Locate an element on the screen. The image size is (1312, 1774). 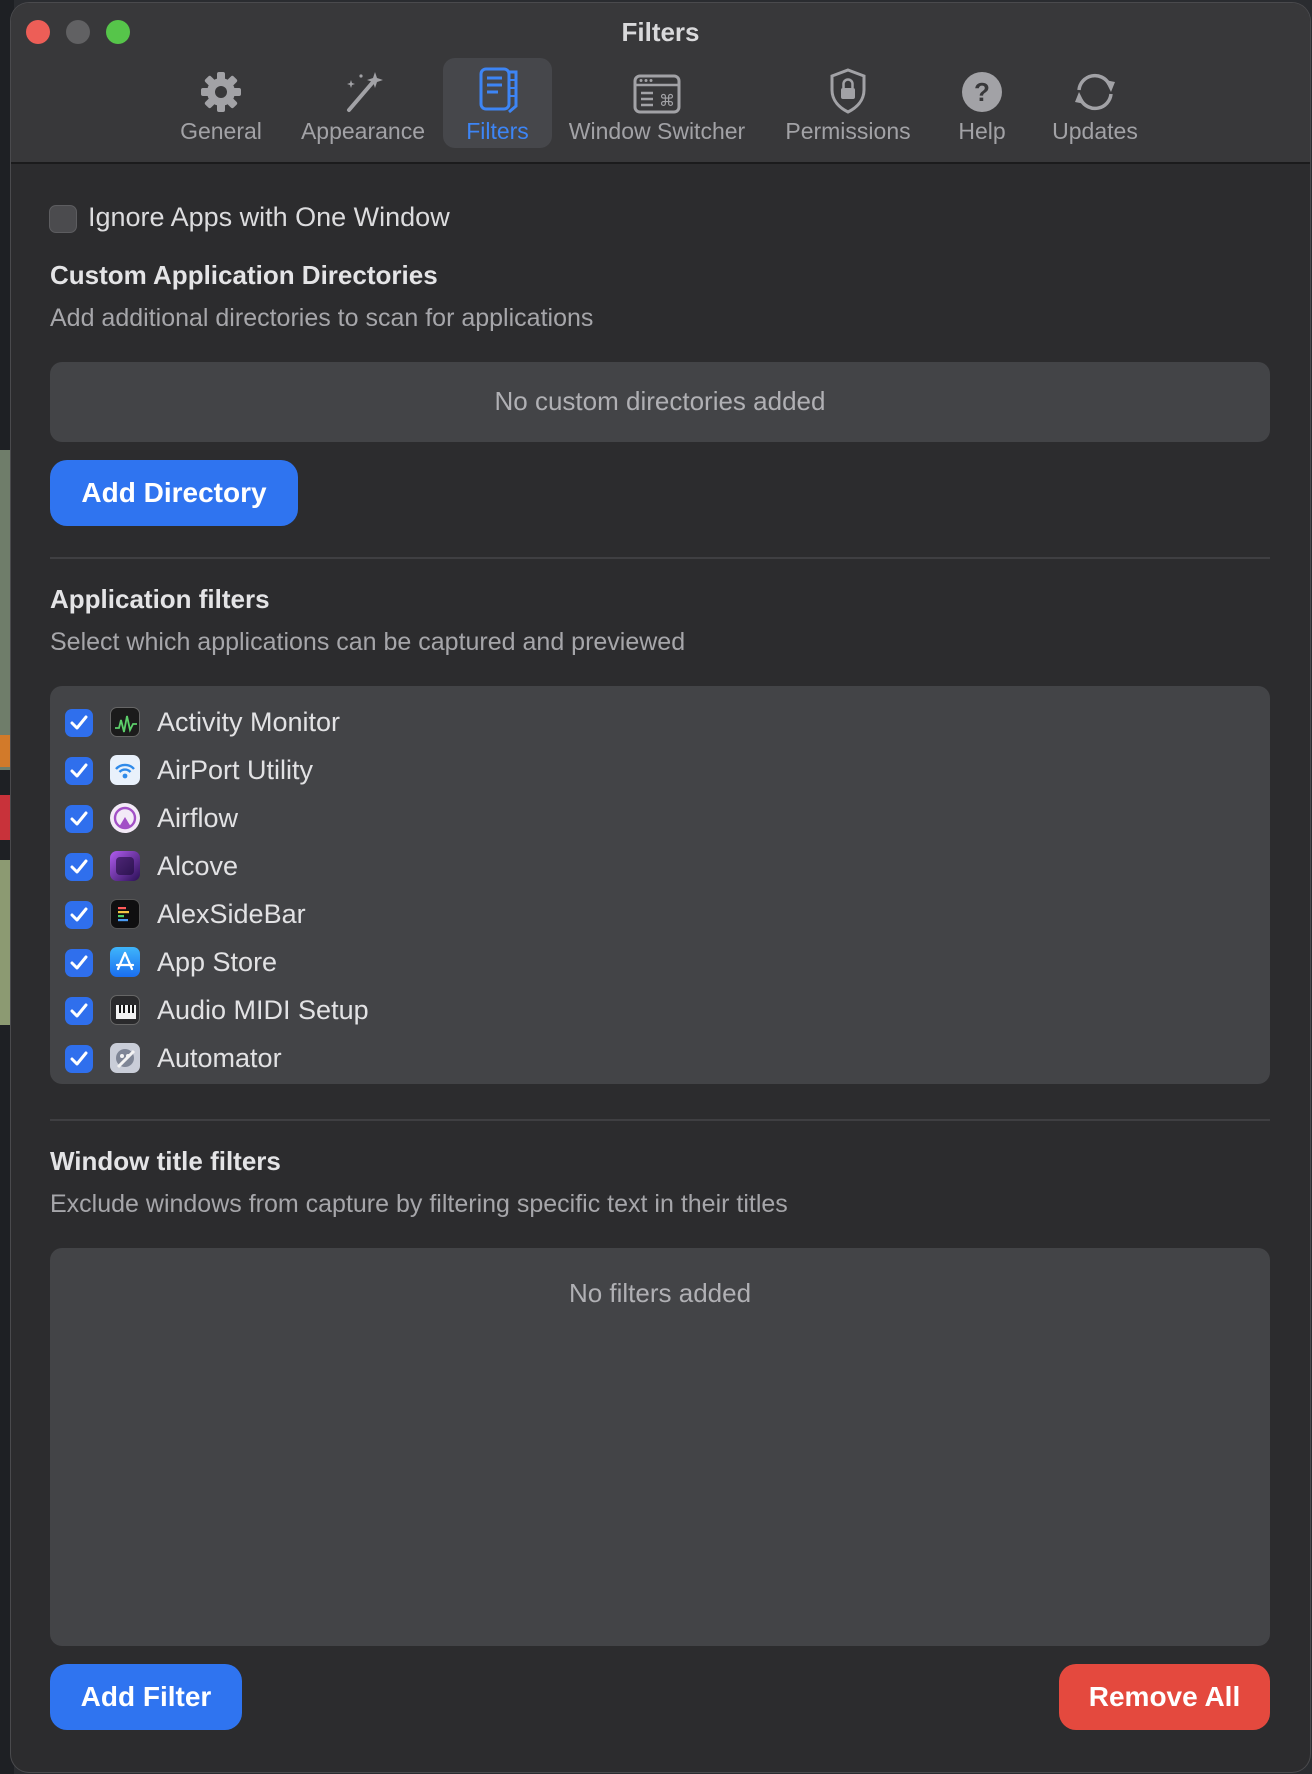
directories-list: No custom directories added is located at coordinates (660, 402).